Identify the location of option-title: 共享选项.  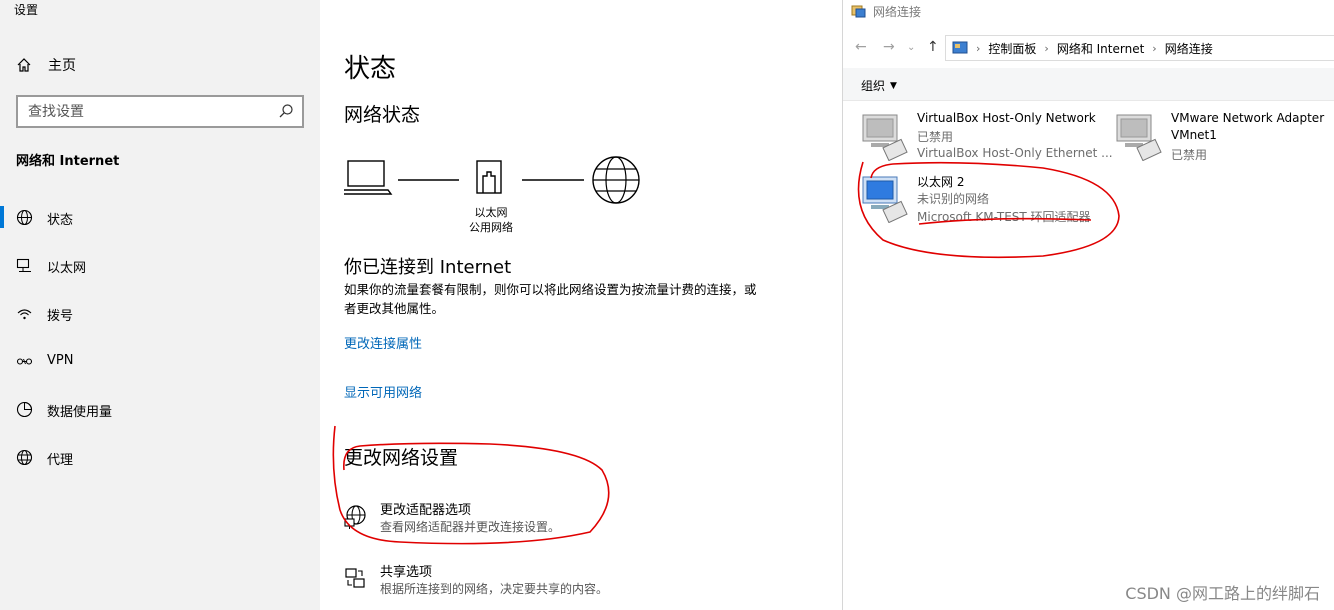
(406, 572).